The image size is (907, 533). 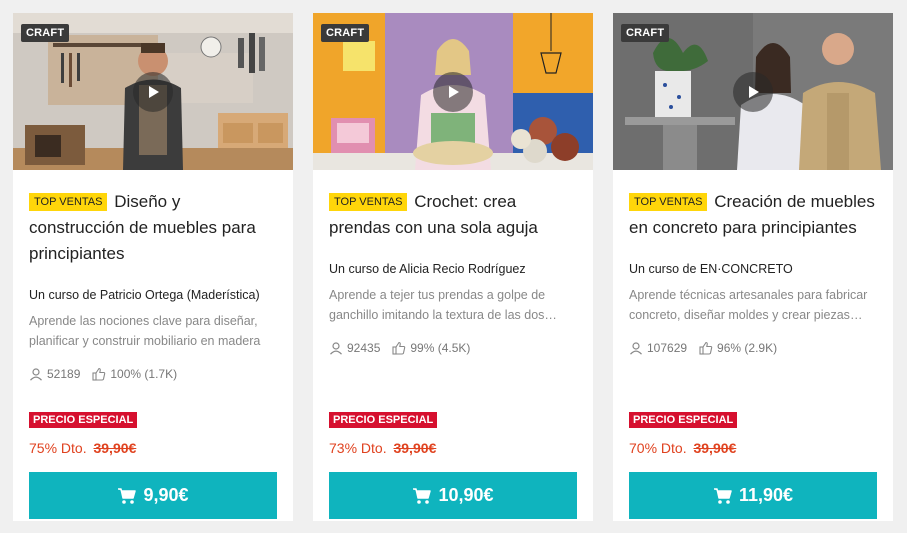 What do you see at coordinates (667, 348) in the screenshot?
I see `students-value: 107629` at bounding box center [667, 348].